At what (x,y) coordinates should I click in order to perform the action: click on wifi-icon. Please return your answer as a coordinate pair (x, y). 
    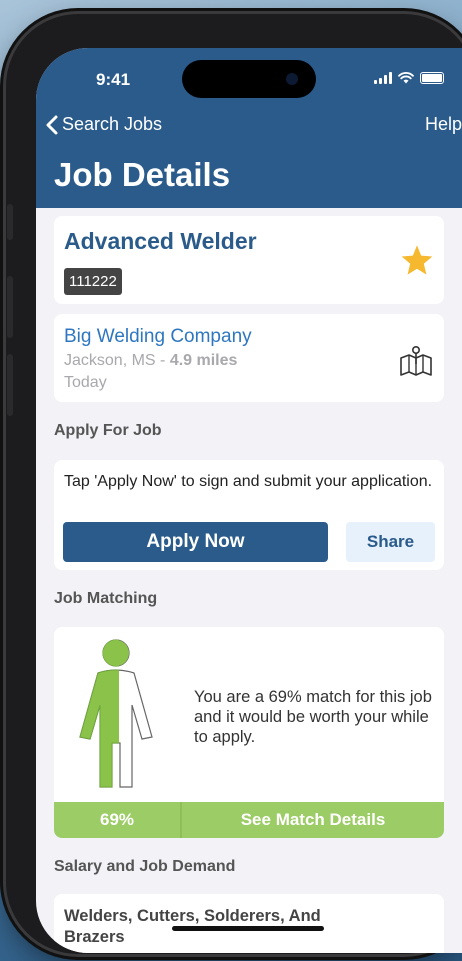
    Looking at the image, I should click on (406, 78).